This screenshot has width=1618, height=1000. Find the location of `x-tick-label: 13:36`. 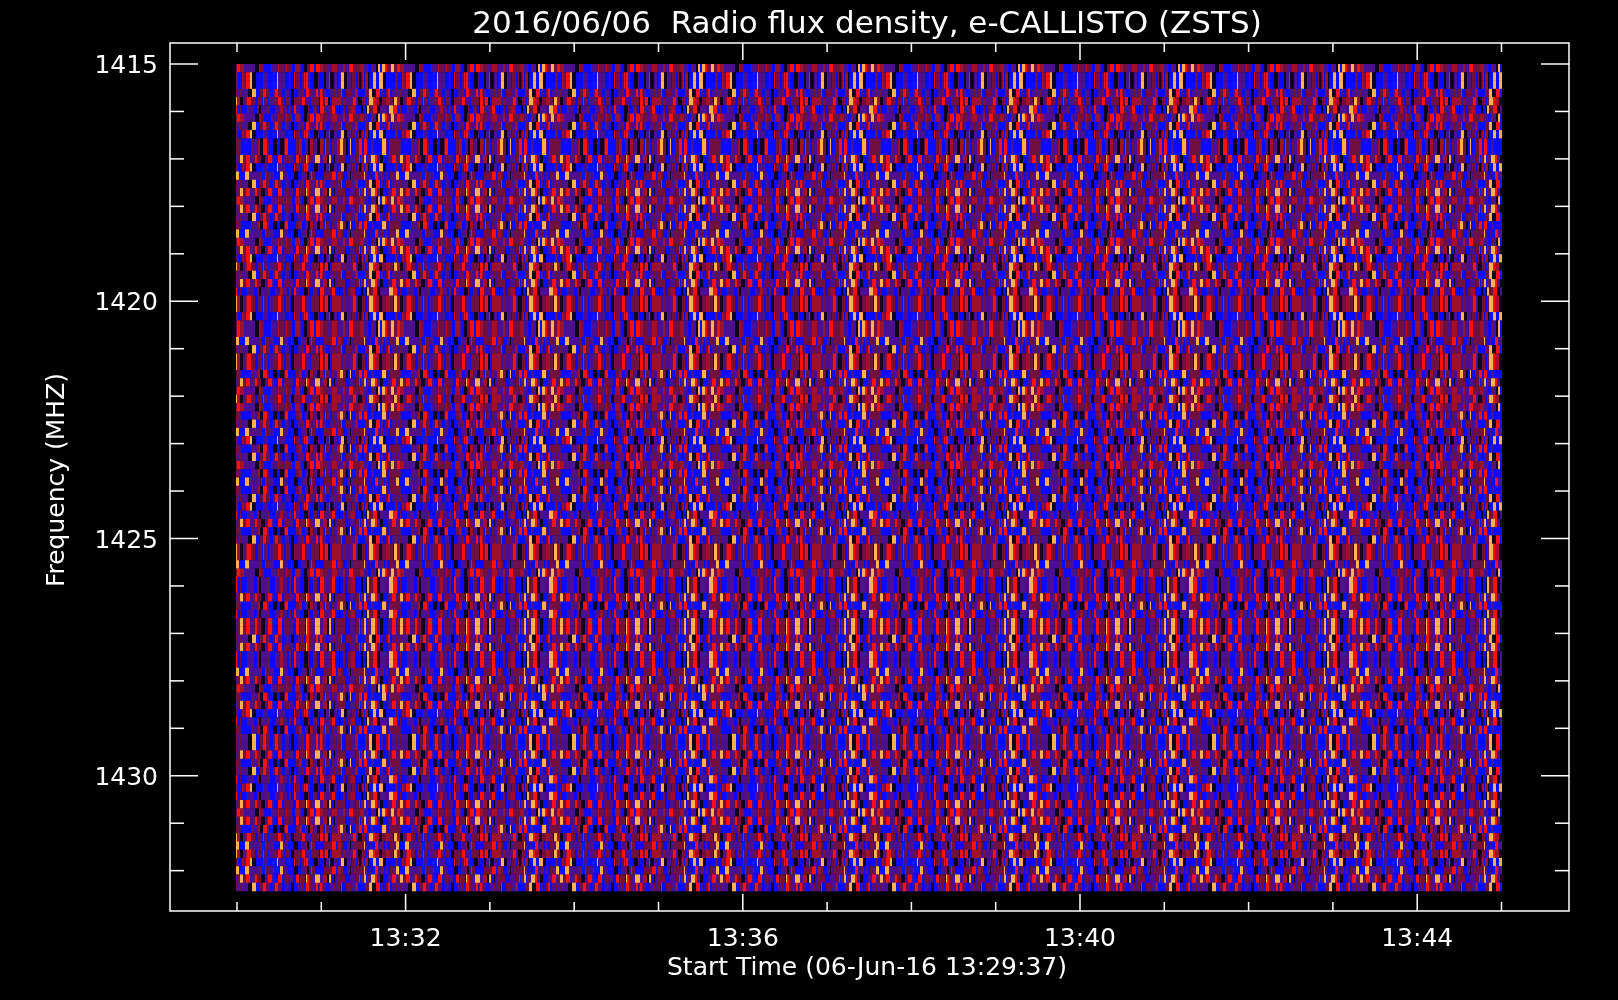

x-tick-label: 13:36 is located at coordinates (742, 937).